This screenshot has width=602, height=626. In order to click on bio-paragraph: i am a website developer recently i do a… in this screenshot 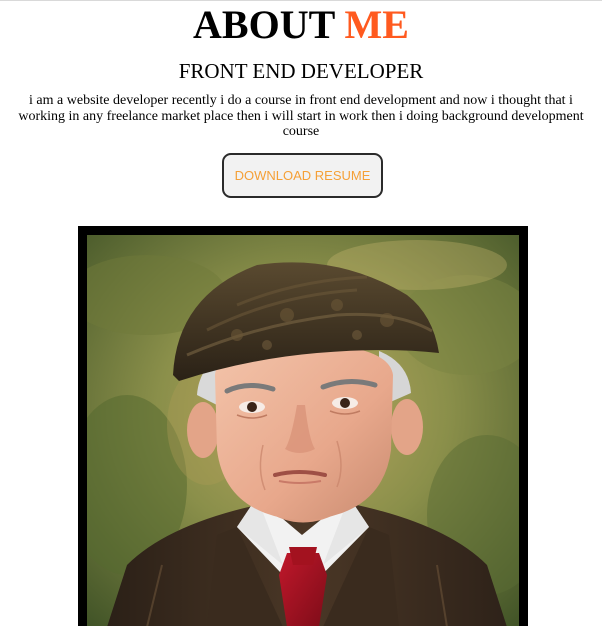, I will do `click(301, 116)`.